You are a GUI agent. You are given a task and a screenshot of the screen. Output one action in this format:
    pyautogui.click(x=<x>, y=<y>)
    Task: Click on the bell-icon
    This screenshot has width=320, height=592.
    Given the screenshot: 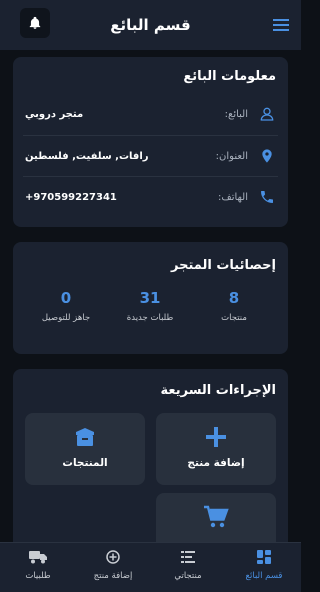 What is the action you would take?
    pyautogui.click(x=35, y=22)
    